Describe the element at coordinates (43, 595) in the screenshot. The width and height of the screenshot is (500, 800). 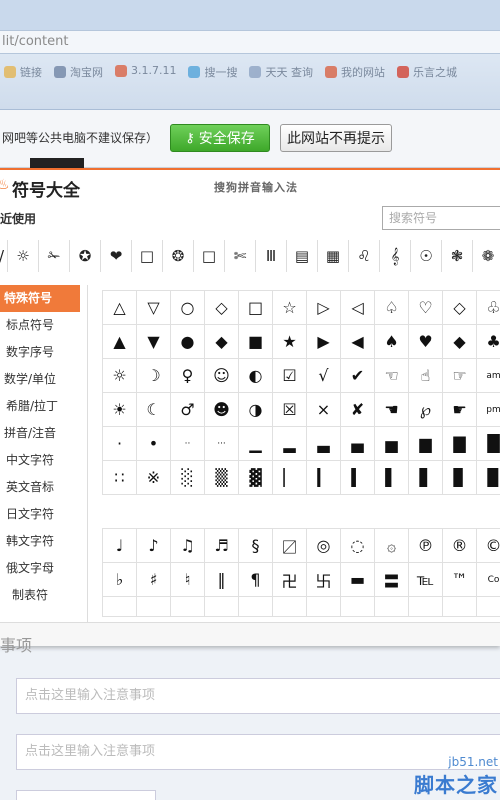
I see `category-item: 制表符` at that location.